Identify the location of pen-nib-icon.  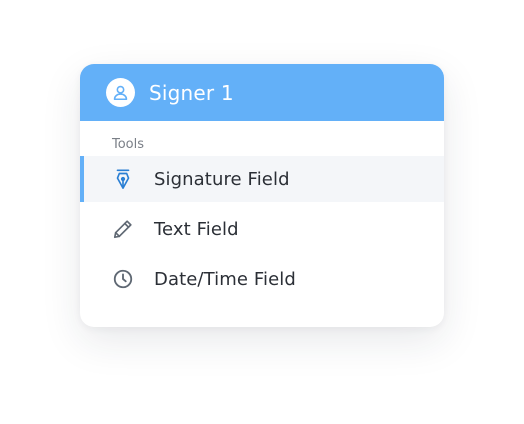
(123, 179).